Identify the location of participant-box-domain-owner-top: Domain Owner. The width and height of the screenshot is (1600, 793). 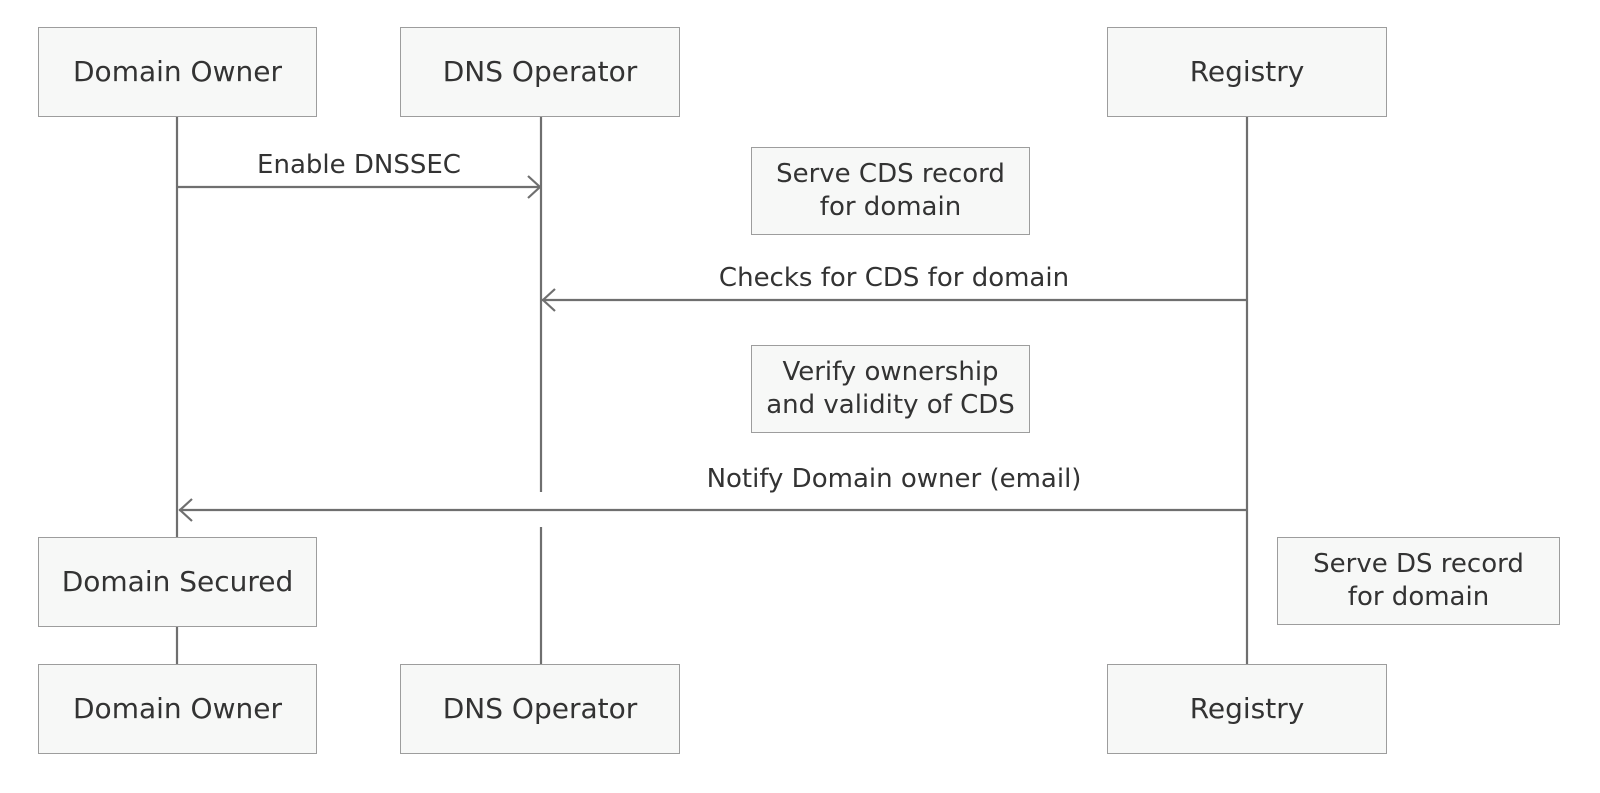
(177, 72).